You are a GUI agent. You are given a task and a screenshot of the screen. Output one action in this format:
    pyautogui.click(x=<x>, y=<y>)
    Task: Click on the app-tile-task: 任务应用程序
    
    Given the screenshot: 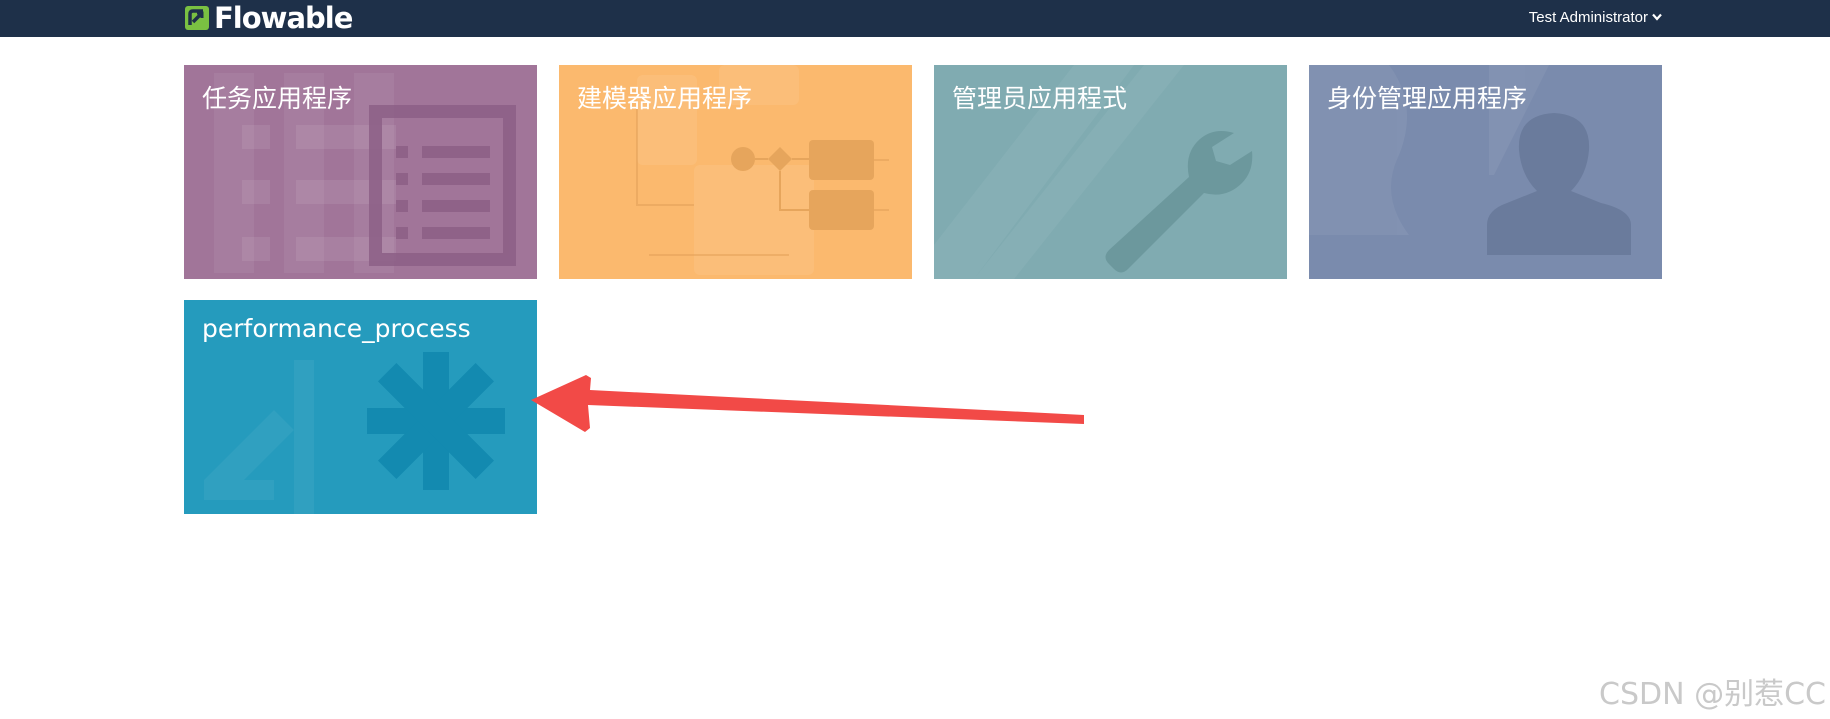 What is the action you would take?
    pyautogui.click(x=360, y=172)
    